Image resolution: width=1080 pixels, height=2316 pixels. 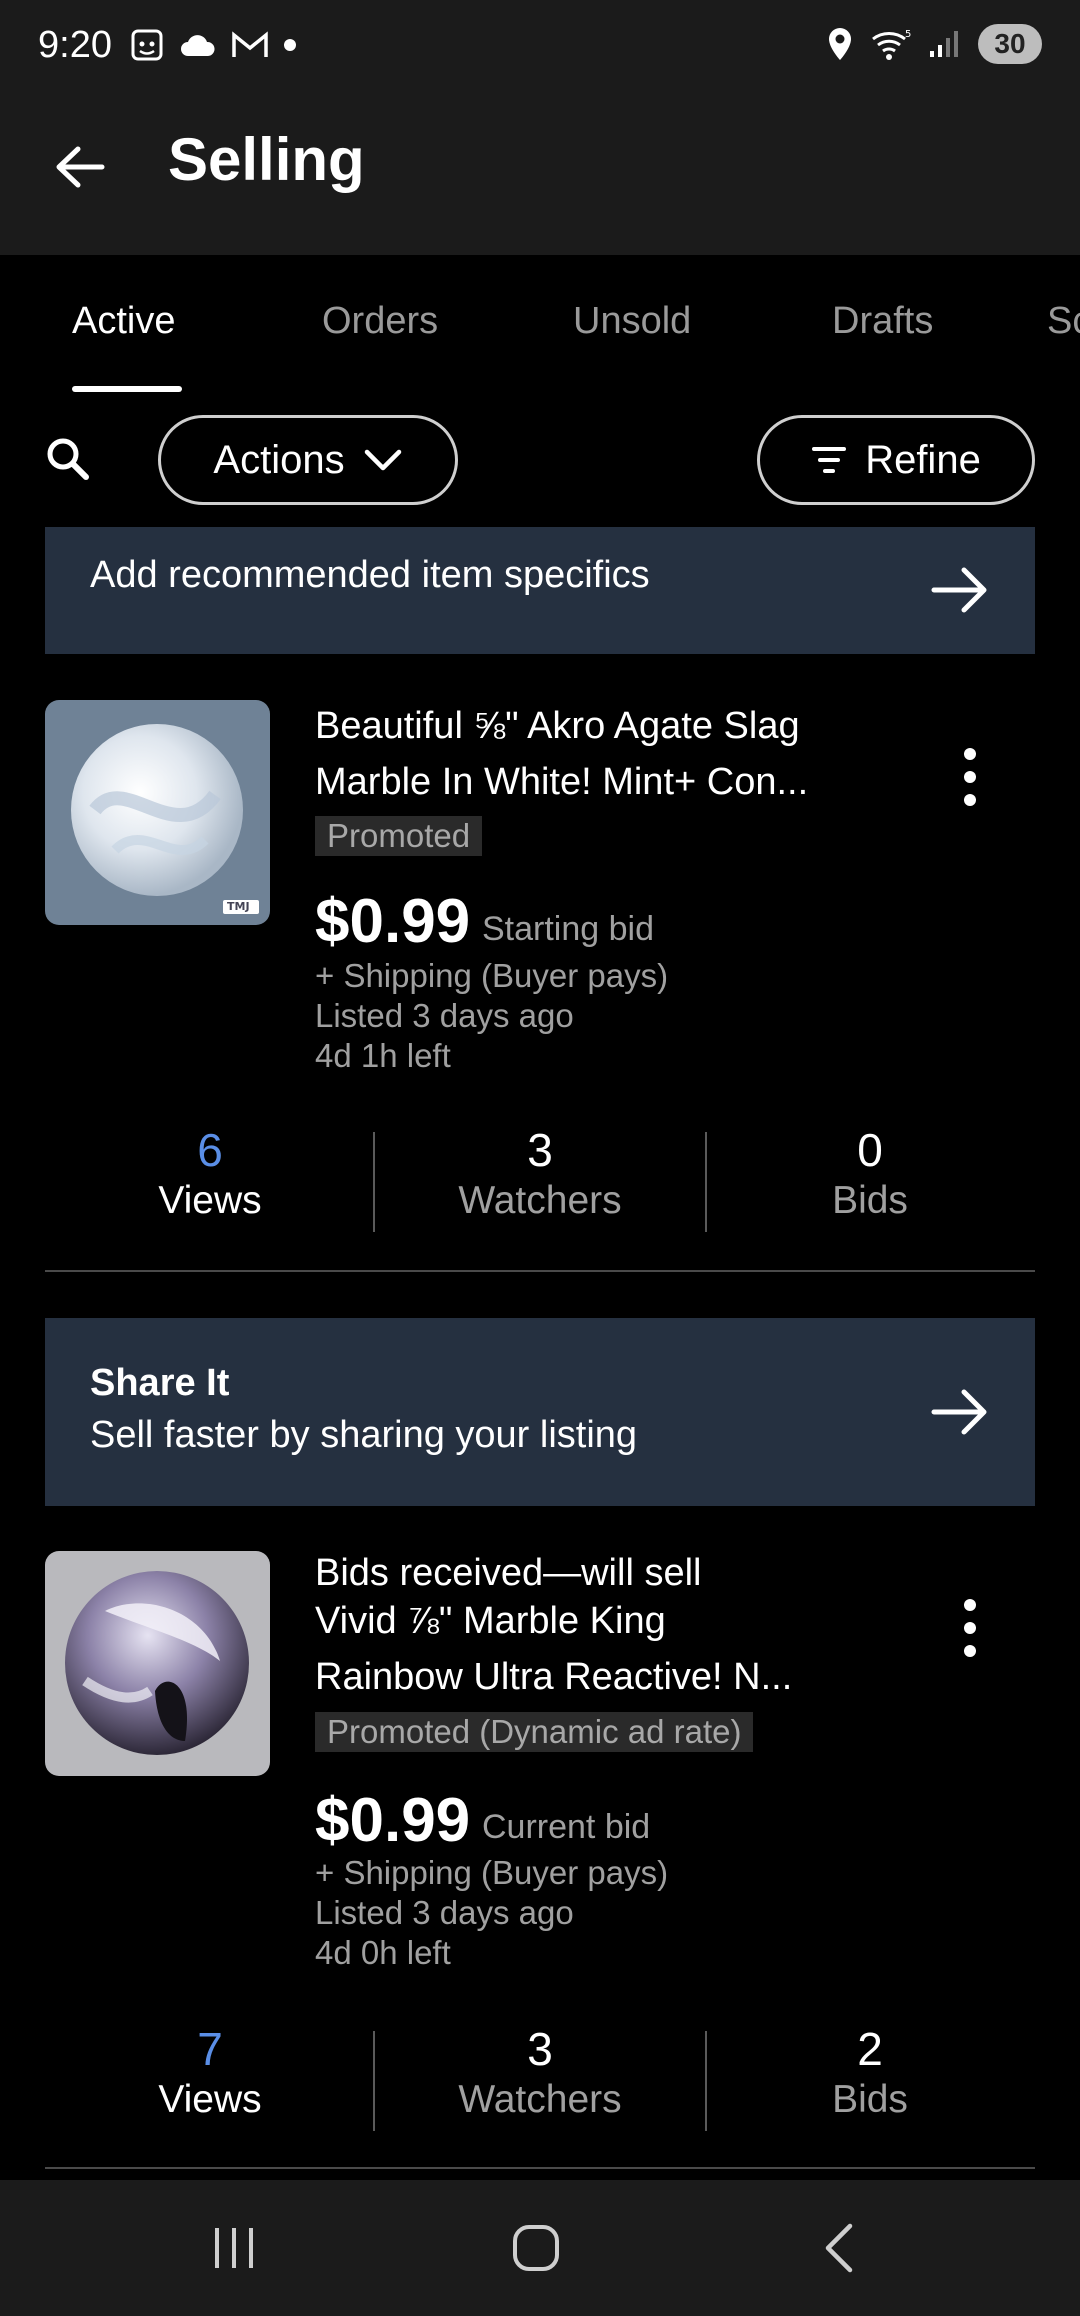 I want to click on refine-button: Refine, so click(x=896, y=460).